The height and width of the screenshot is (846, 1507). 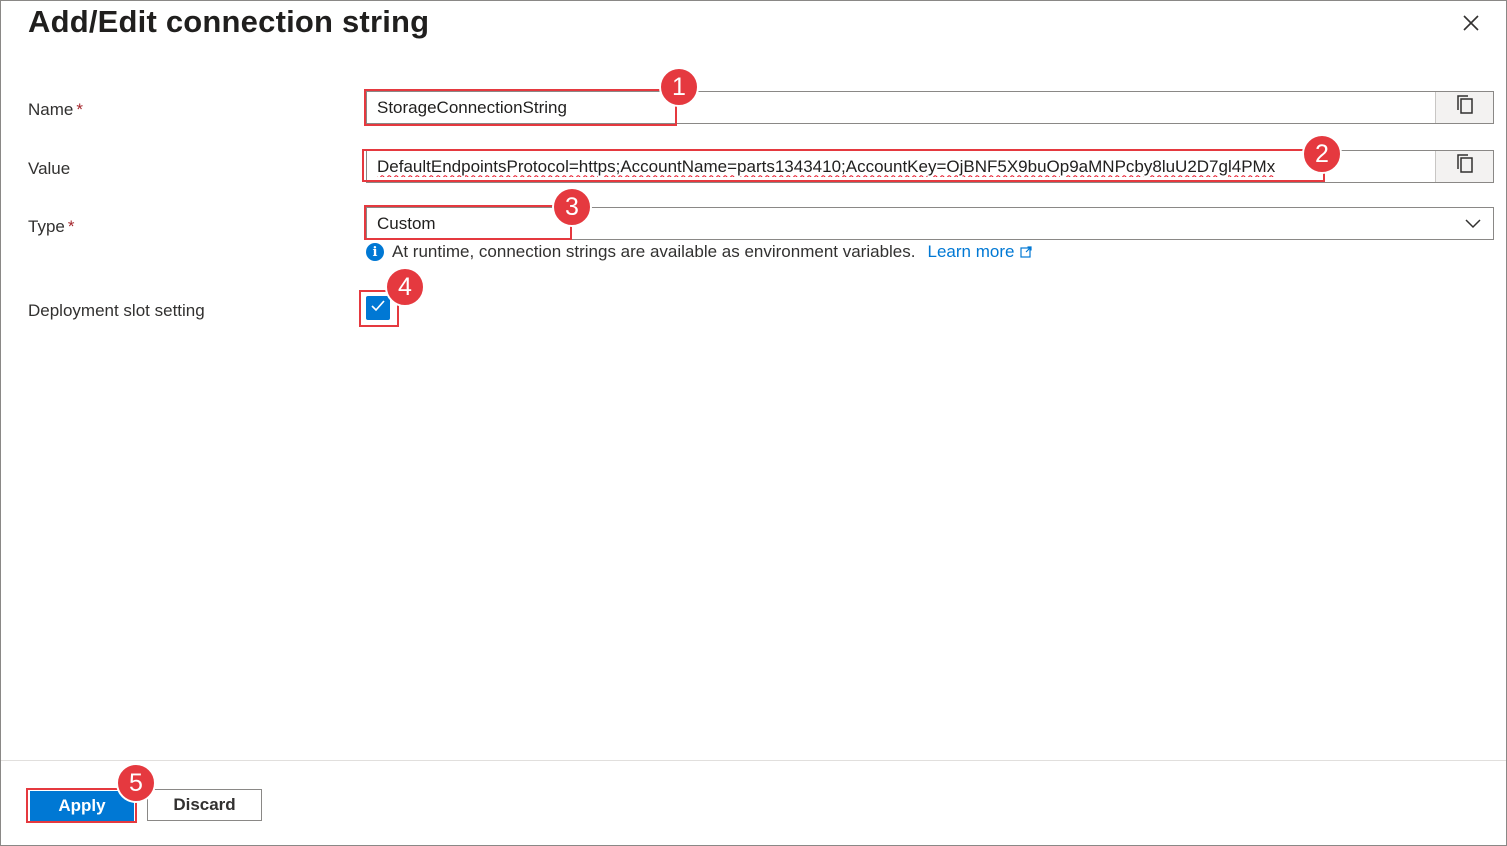 I want to click on copy-value-button, so click(x=1464, y=166).